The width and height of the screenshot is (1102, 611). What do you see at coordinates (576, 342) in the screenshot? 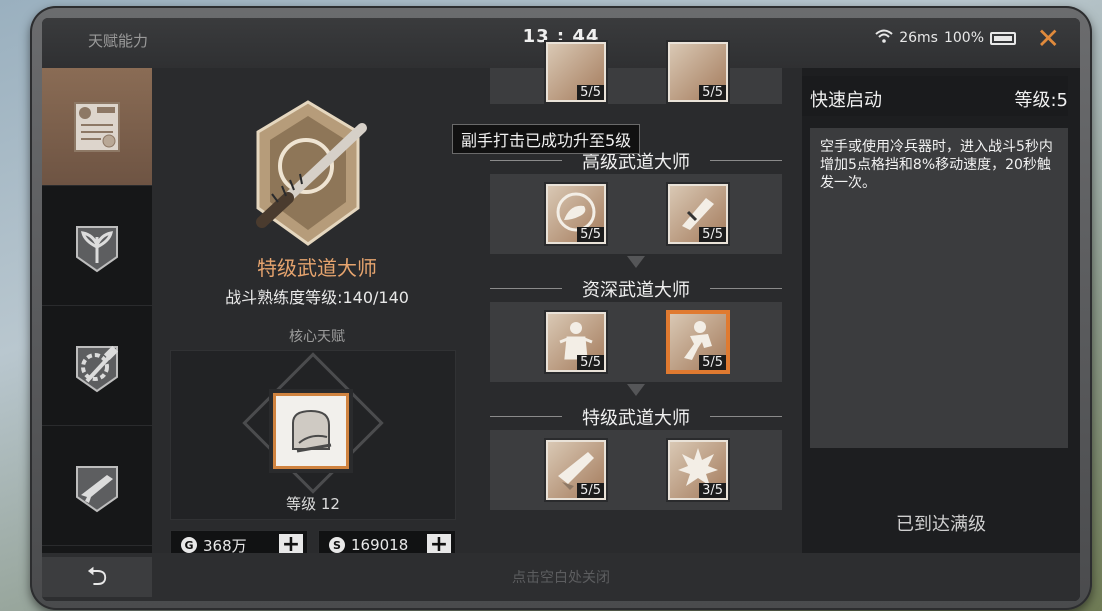
I see `skill-defense-stance: 5/5` at bounding box center [576, 342].